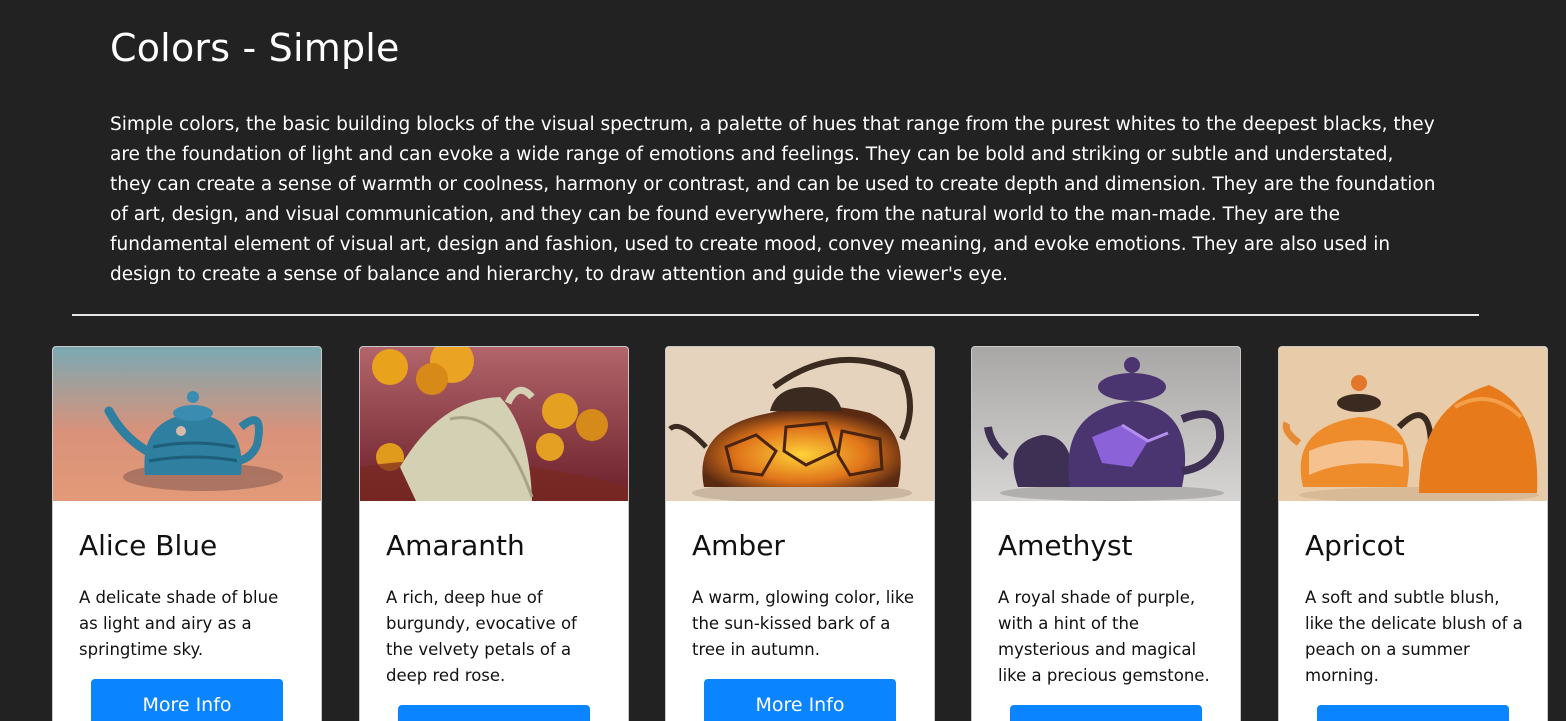  I want to click on card-title: Amethyst, so click(1065, 545).